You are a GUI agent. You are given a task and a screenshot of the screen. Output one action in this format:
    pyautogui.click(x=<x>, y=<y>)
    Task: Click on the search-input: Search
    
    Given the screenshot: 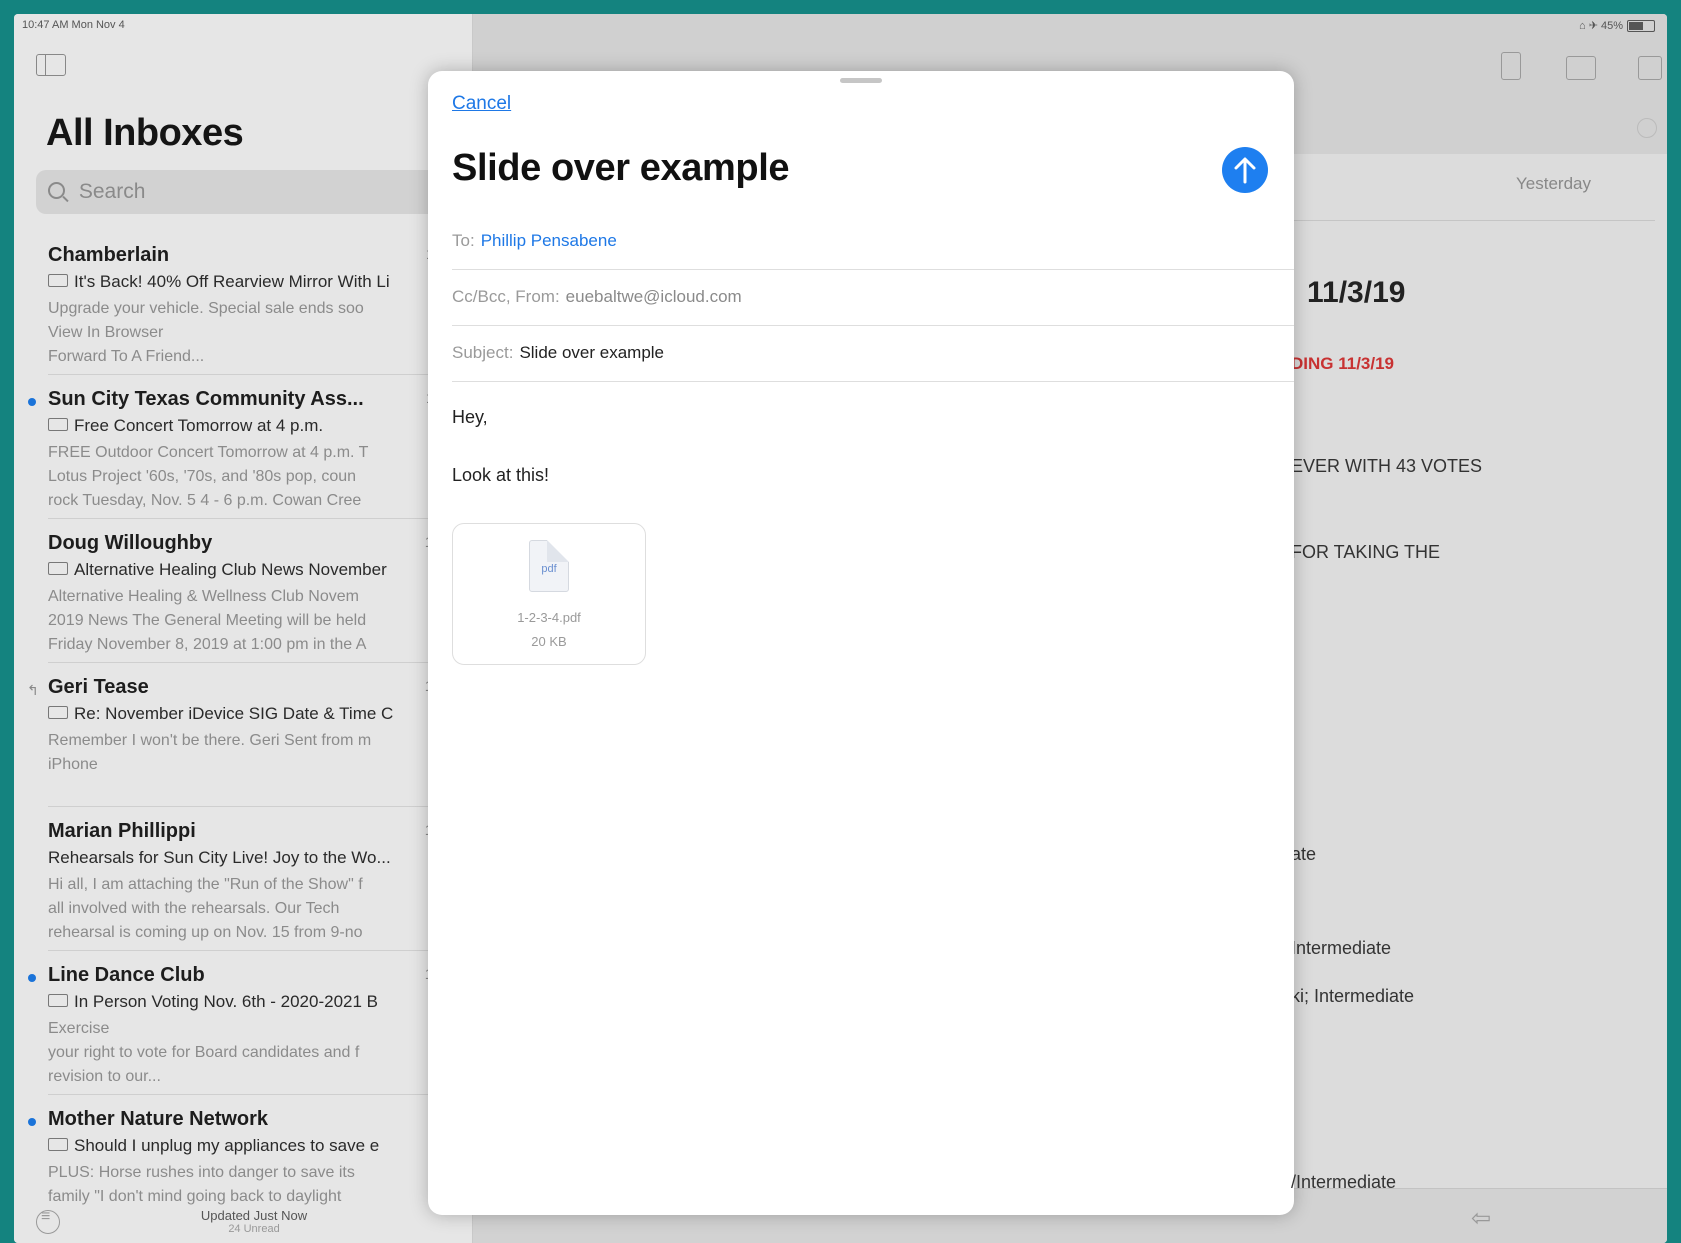 What is the action you would take?
    pyautogui.click(x=112, y=191)
    